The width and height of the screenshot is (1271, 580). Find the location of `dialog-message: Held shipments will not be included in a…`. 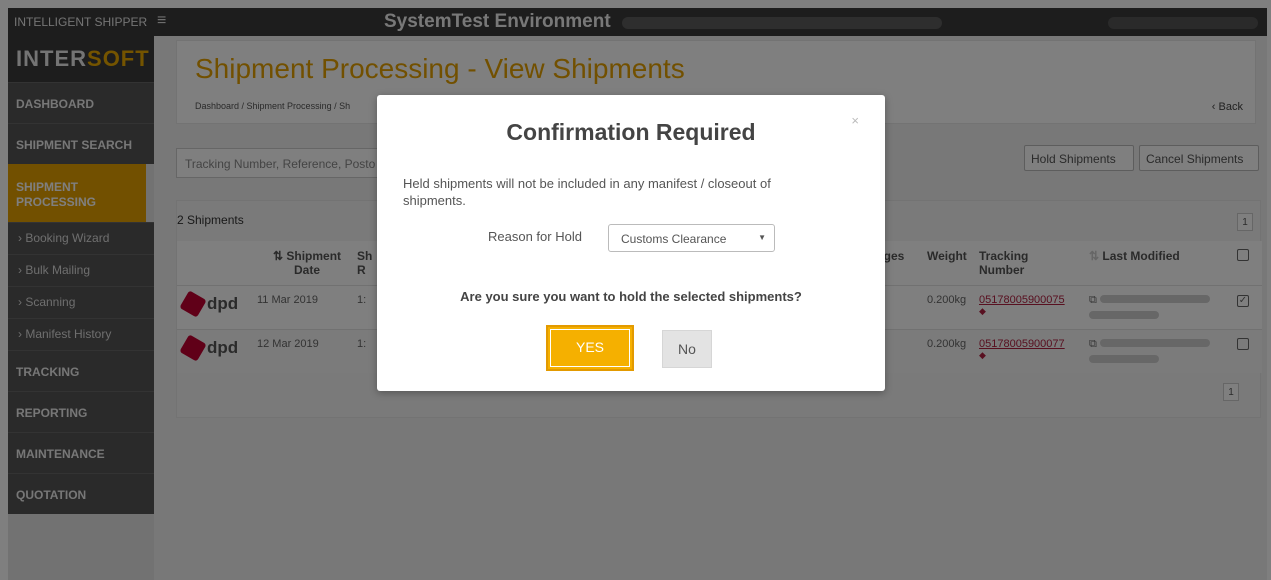

dialog-message: Held shipments will not be included in a… is located at coordinates (587, 192).